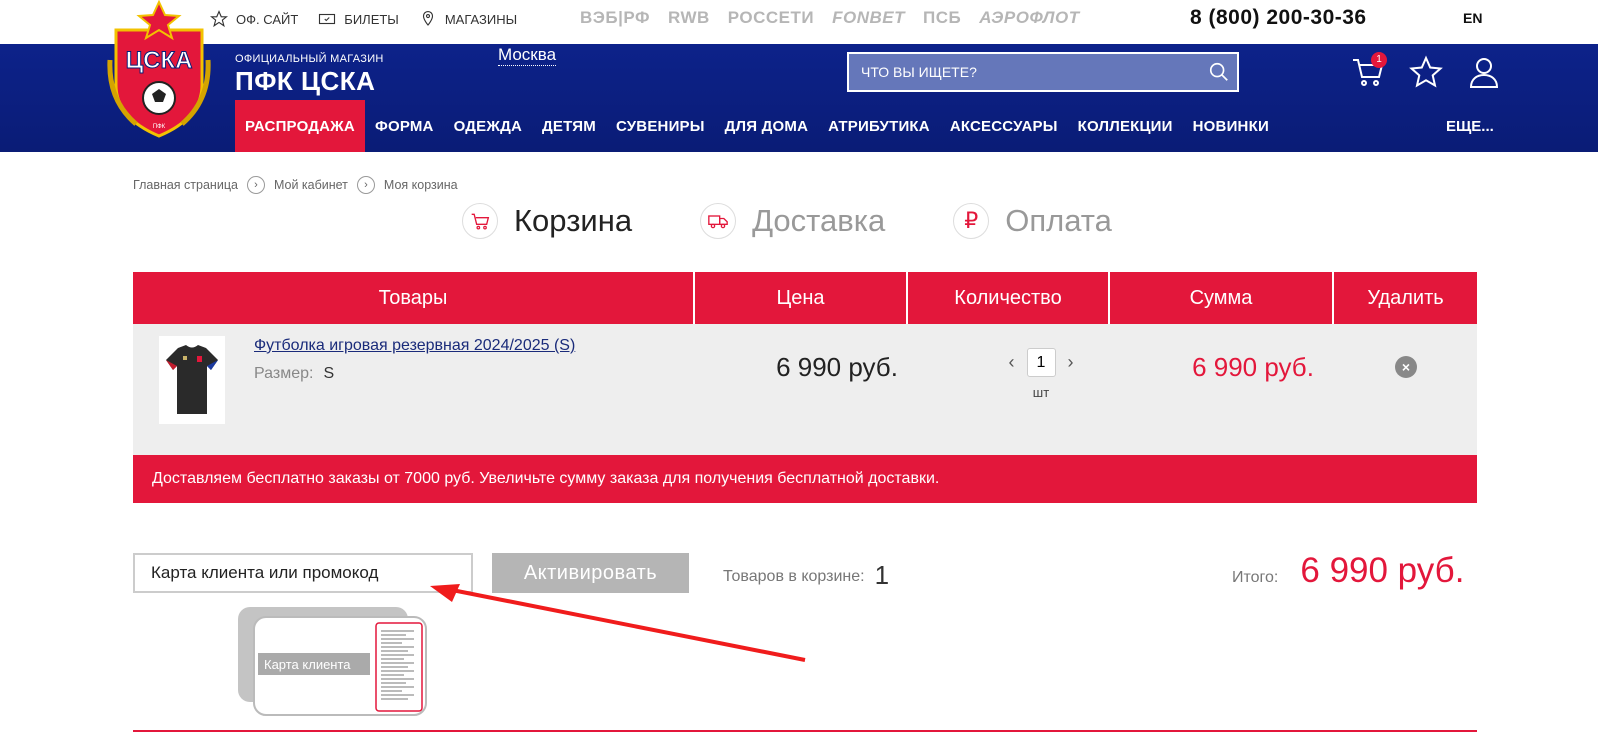 The image size is (1598, 737). I want to click on product-size-label: Размер:, so click(284, 373).